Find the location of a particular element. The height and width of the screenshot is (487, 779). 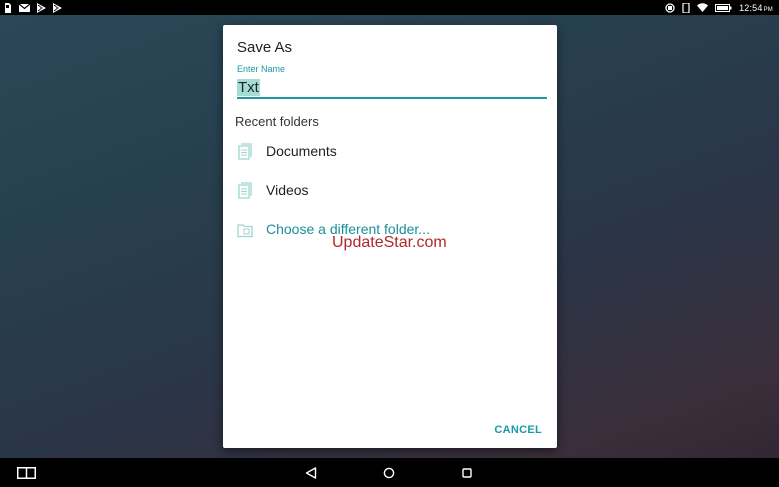

enter-name-label: Enter Name is located at coordinates (261, 69).